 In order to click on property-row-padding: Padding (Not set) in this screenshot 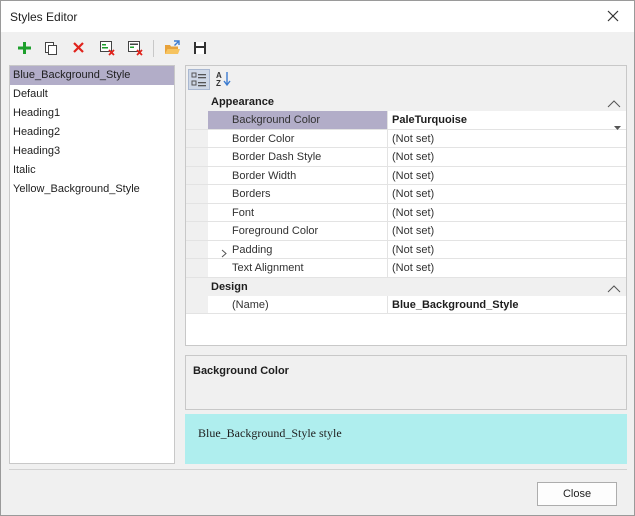, I will do `click(406, 249)`.